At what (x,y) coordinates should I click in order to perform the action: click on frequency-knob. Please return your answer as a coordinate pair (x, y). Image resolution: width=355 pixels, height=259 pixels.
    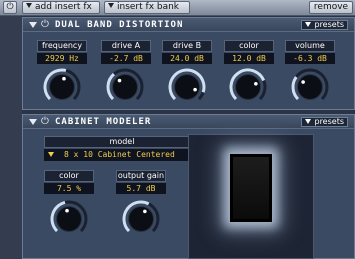
    Looking at the image, I should click on (62, 87).